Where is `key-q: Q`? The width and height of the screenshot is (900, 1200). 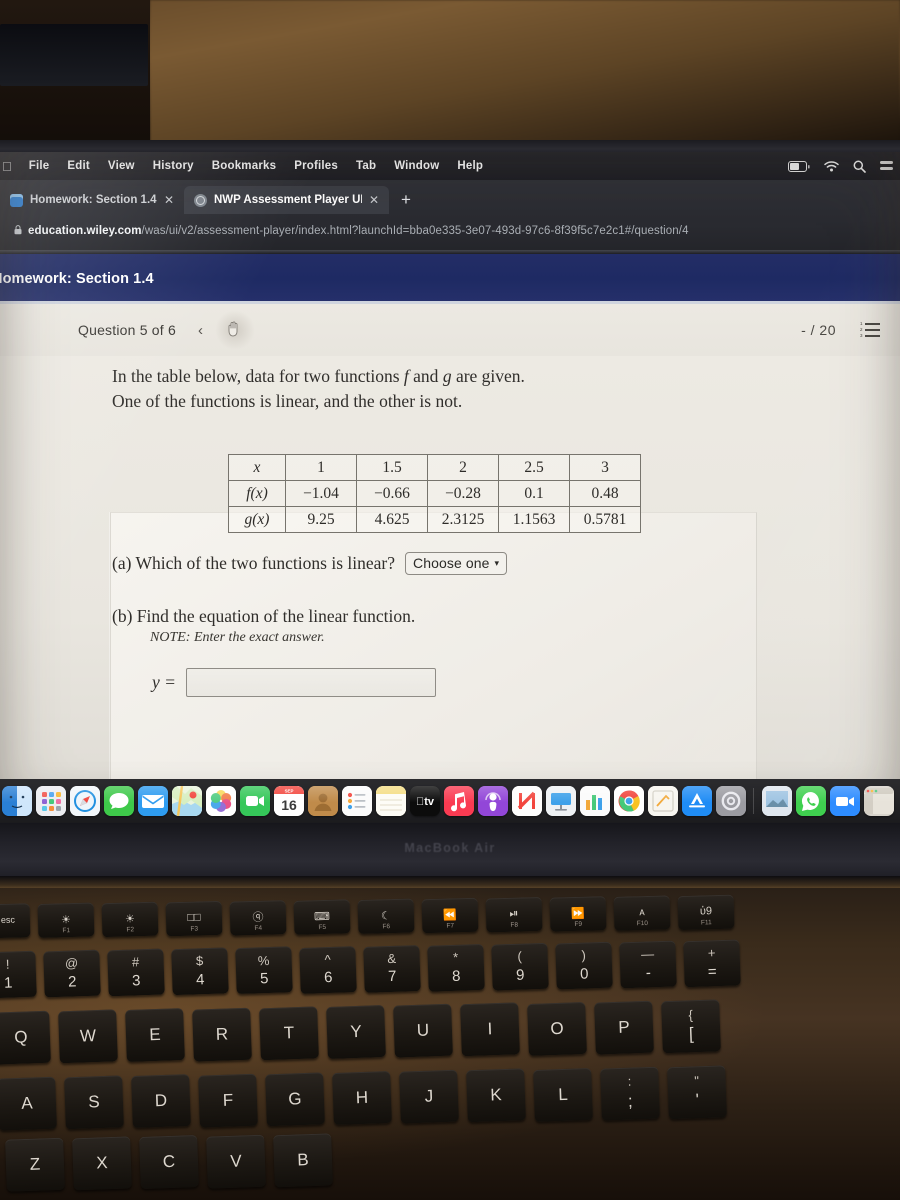
key-q: Q is located at coordinates (25, 1037).